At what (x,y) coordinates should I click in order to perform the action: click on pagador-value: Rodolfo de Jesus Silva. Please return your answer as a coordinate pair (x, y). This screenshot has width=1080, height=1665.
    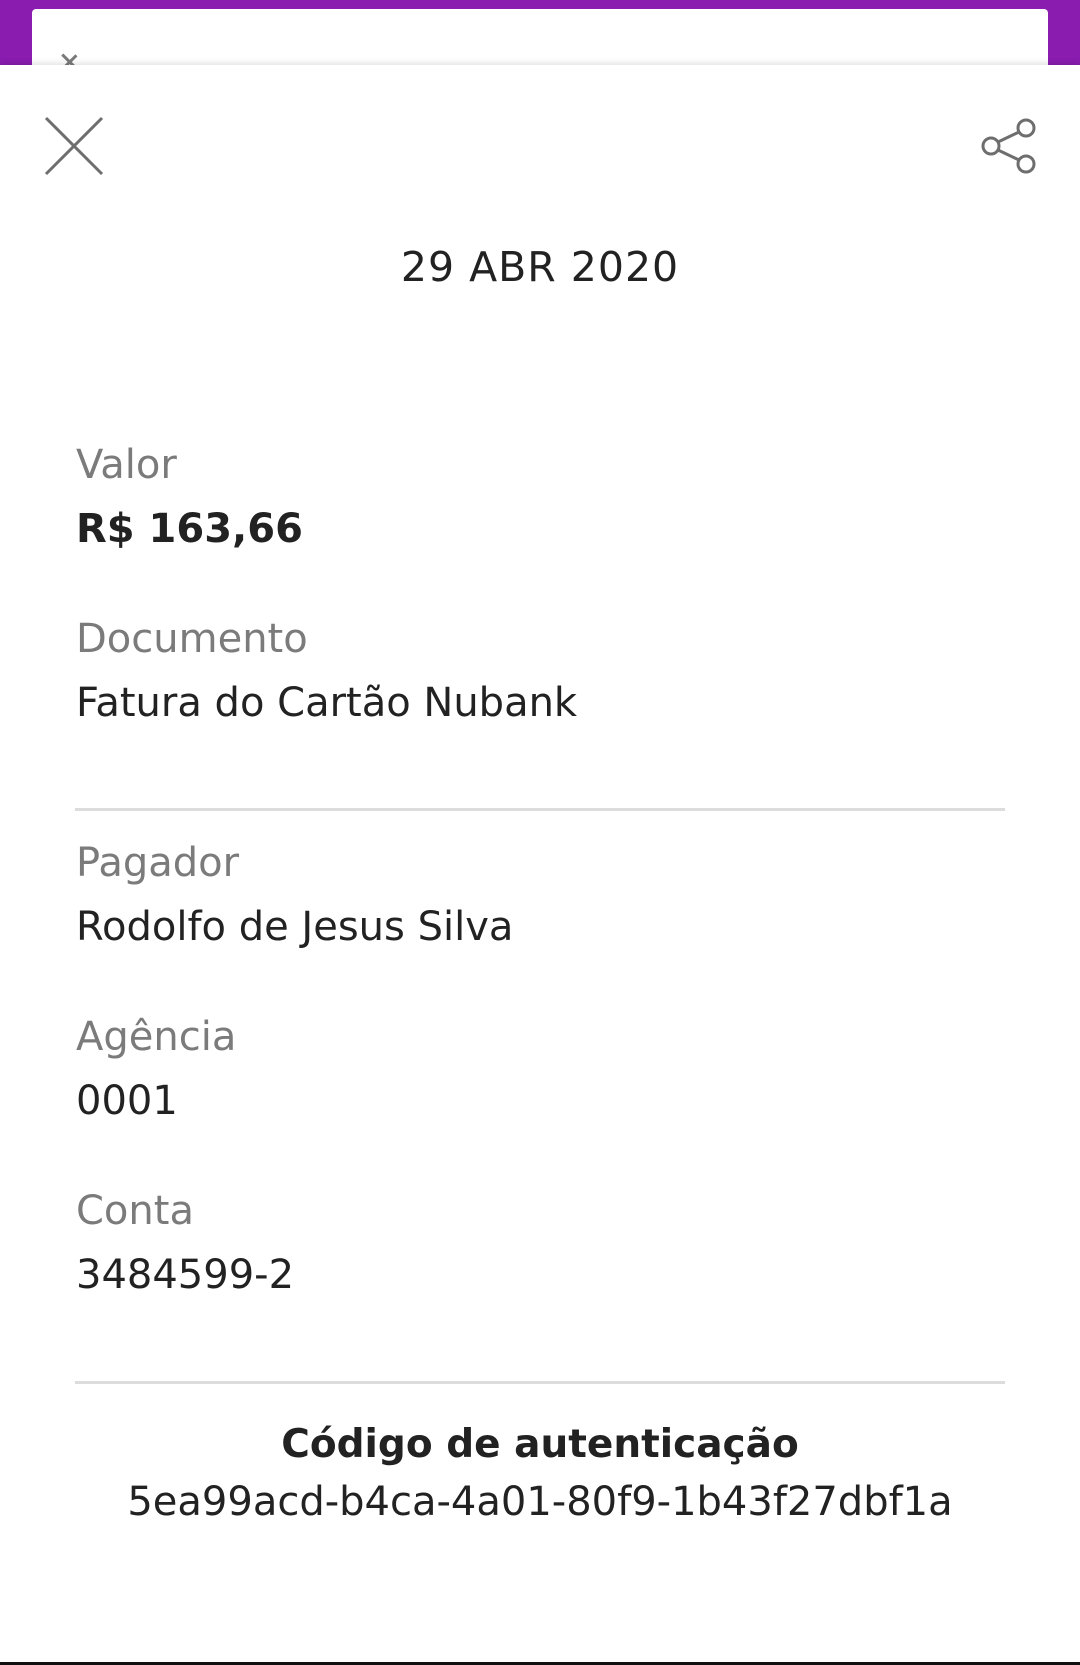
    Looking at the image, I should click on (295, 927).